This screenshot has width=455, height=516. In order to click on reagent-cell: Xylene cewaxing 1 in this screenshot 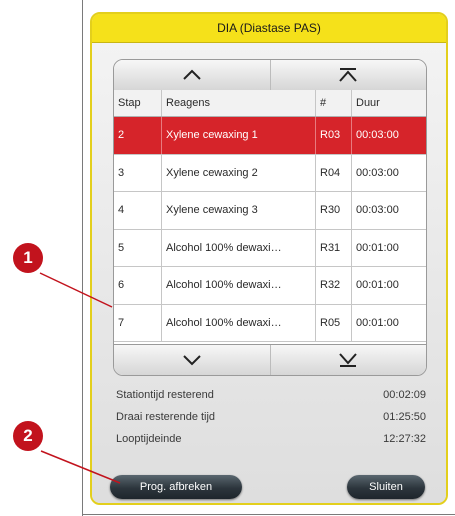, I will do `click(239, 135)`.